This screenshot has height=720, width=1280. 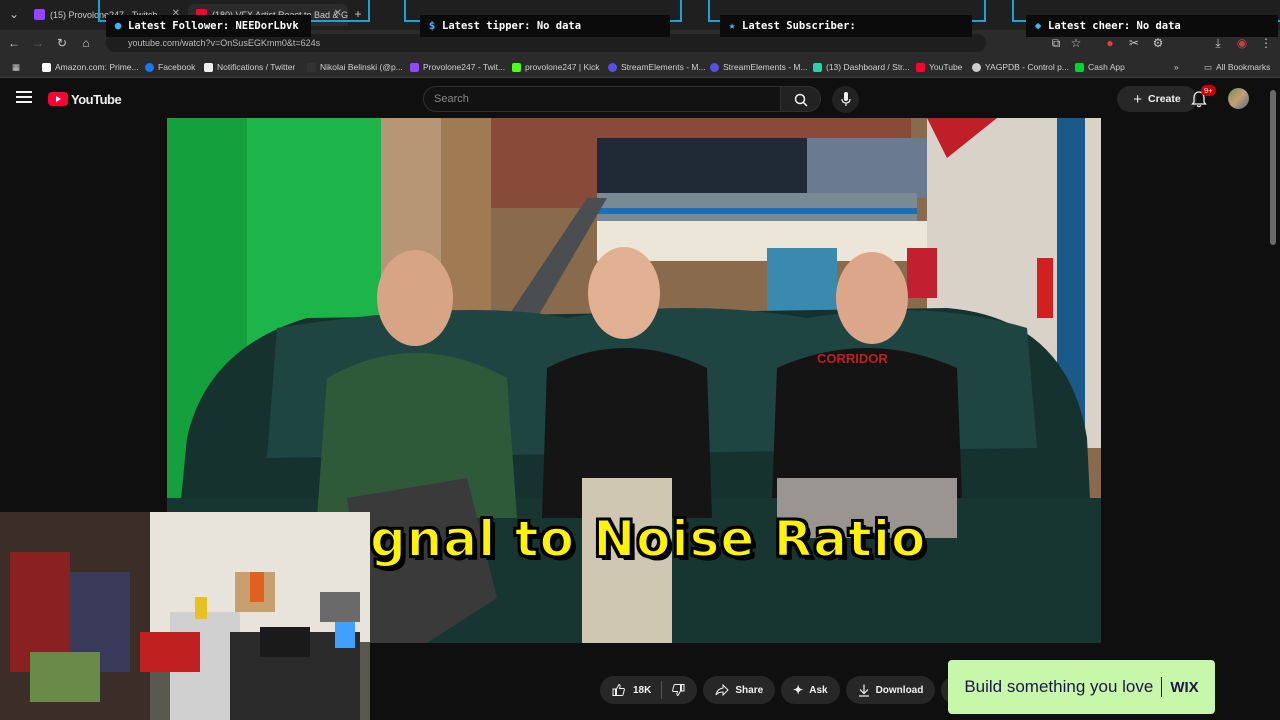 What do you see at coordinates (799, 26) in the screenshot?
I see `overlay-text: Latest Subscriber:` at bounding box center [799, 26].